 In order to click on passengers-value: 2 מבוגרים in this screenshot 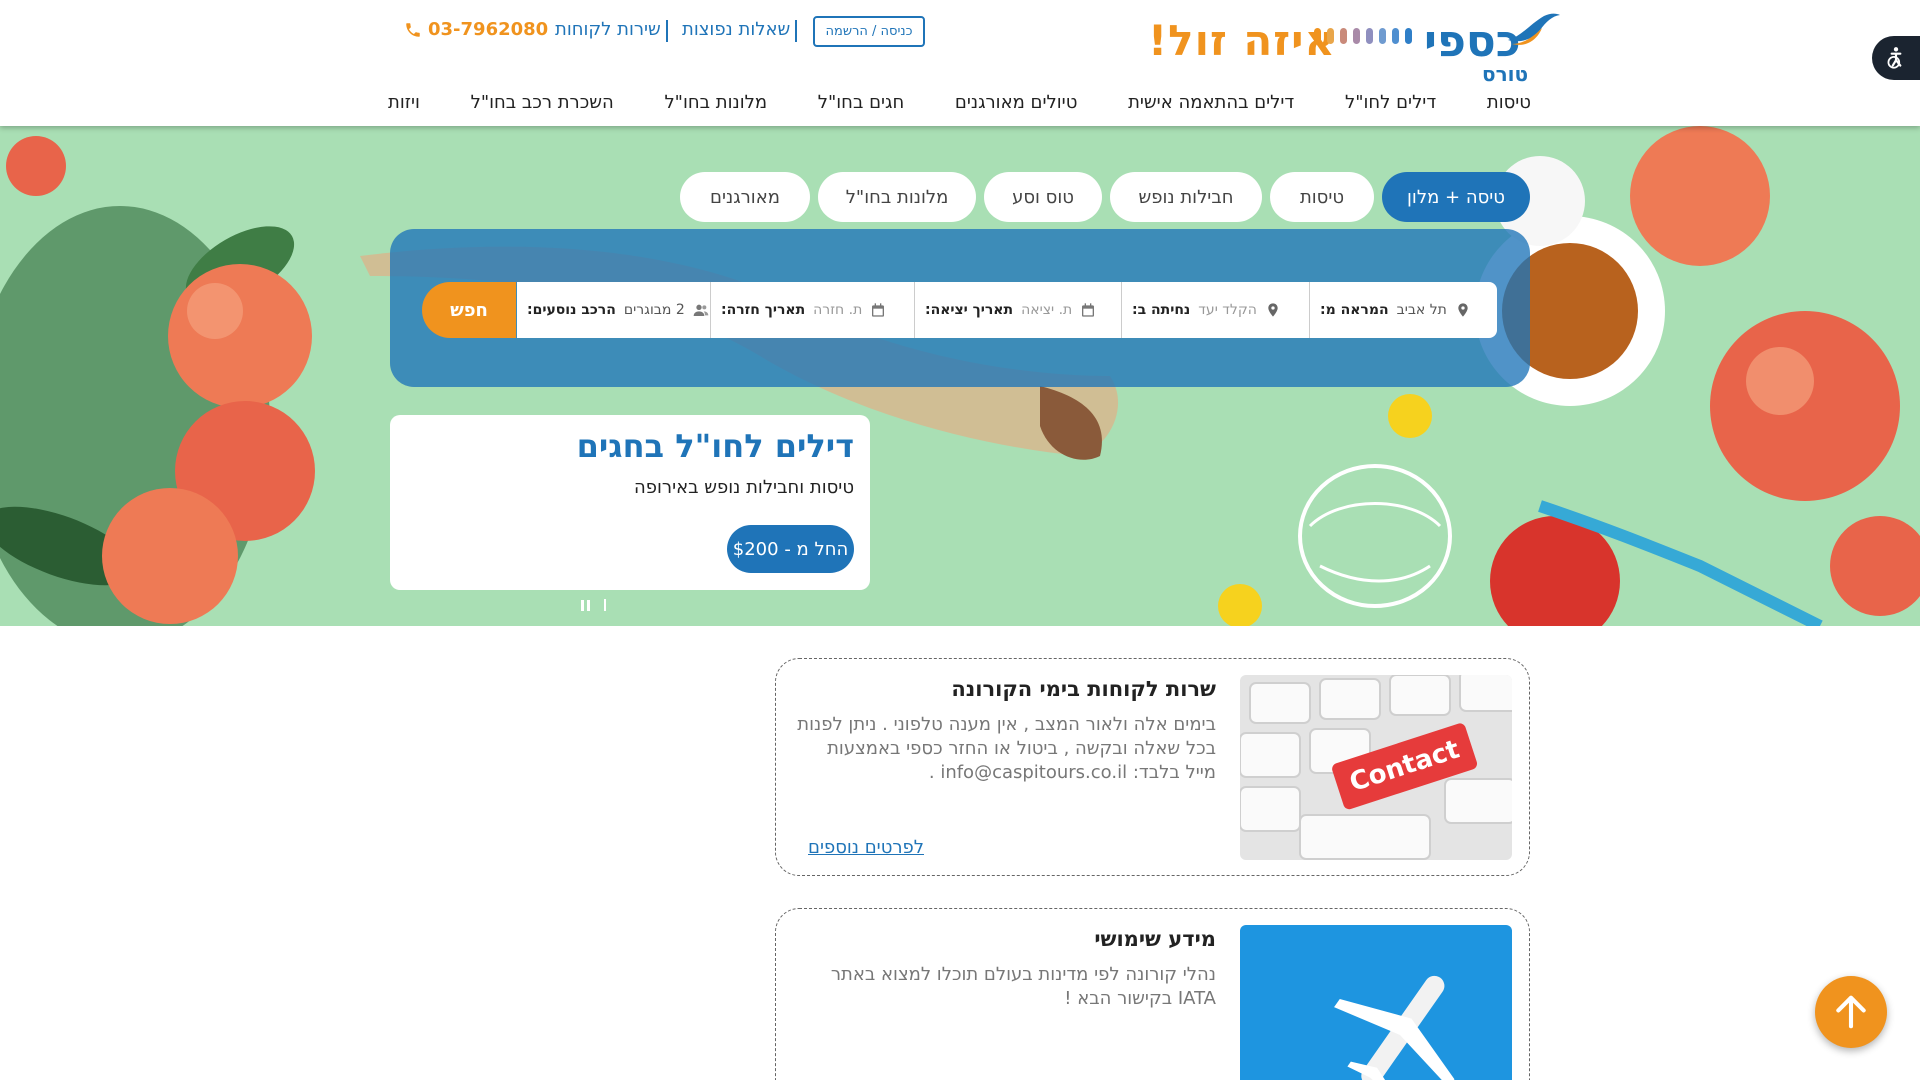, I will do `click(654, 310)`.